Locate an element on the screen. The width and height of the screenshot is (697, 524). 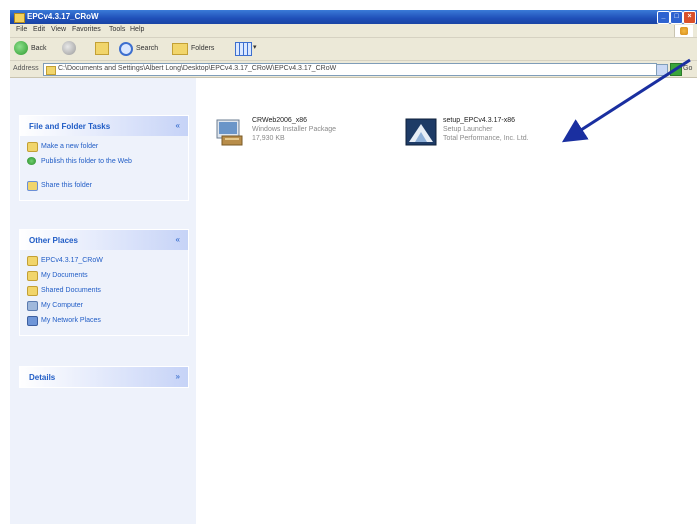
search-icon is located at coordinates (126, 49).